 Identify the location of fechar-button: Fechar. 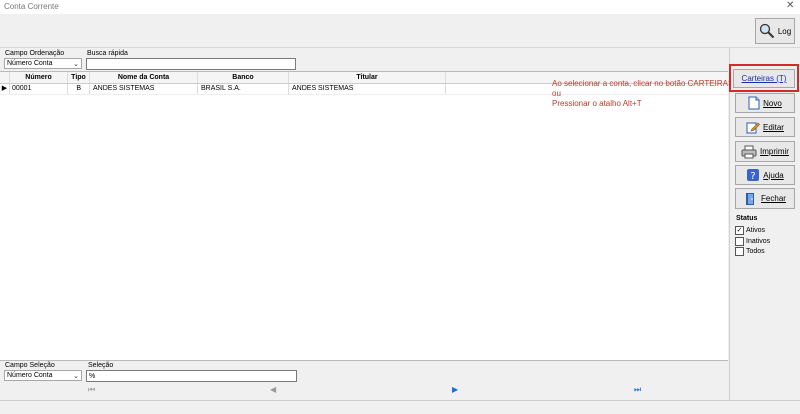
(765, 198).